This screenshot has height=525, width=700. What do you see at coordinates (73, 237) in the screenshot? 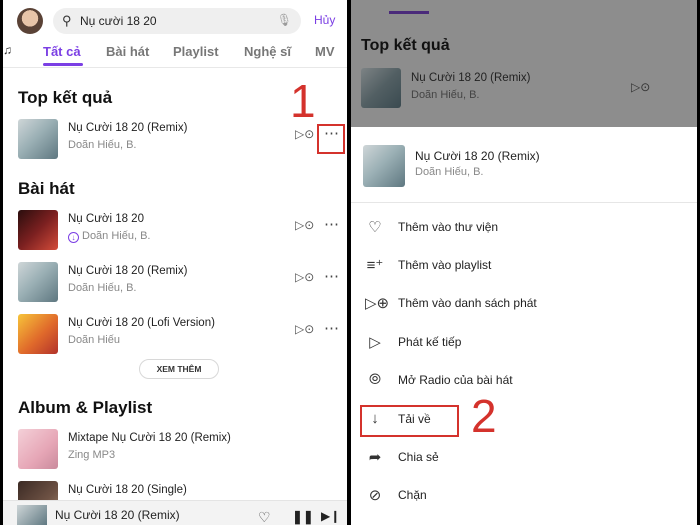
I see `downloaded-icon: ↓` at bounding box center [73, 237].